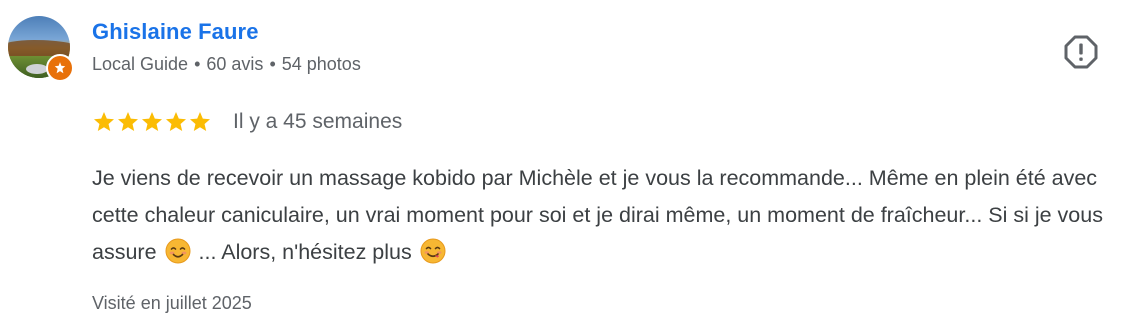 The width and height of the screenshot is (1127, 336). Describe the element at coordinates (305, 252) in the screenshot. I see `review-text-part-2: ... Alors, n'hésitez plus` at that location.